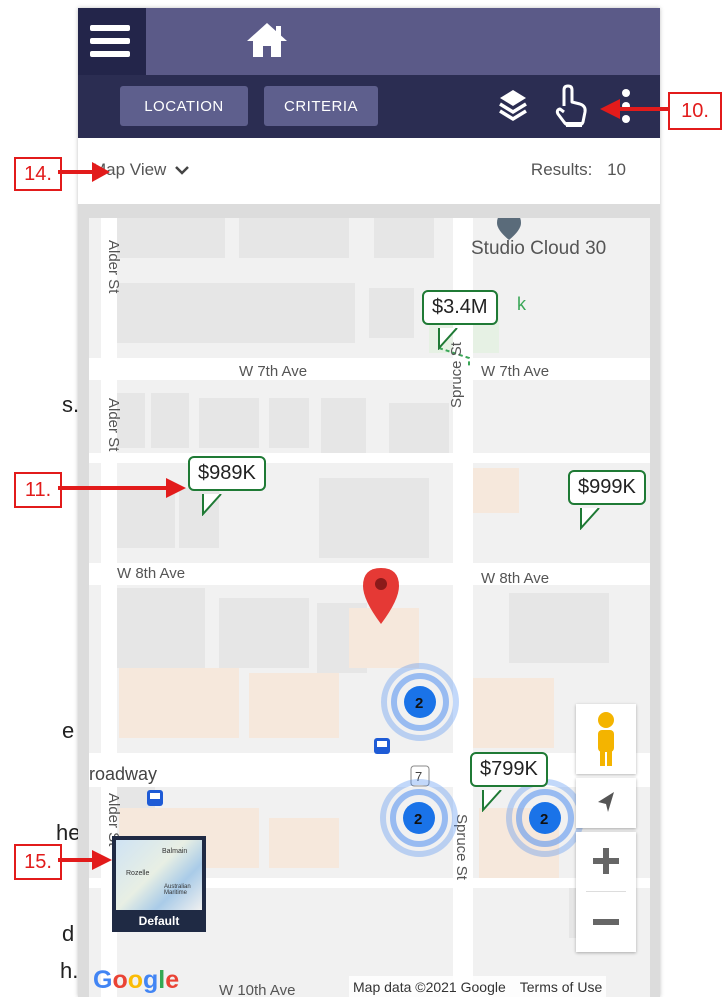 This screenshot has height=997, width=726. I want to click on toolbar: LOCATION CRITERIA, so click(369, 106).